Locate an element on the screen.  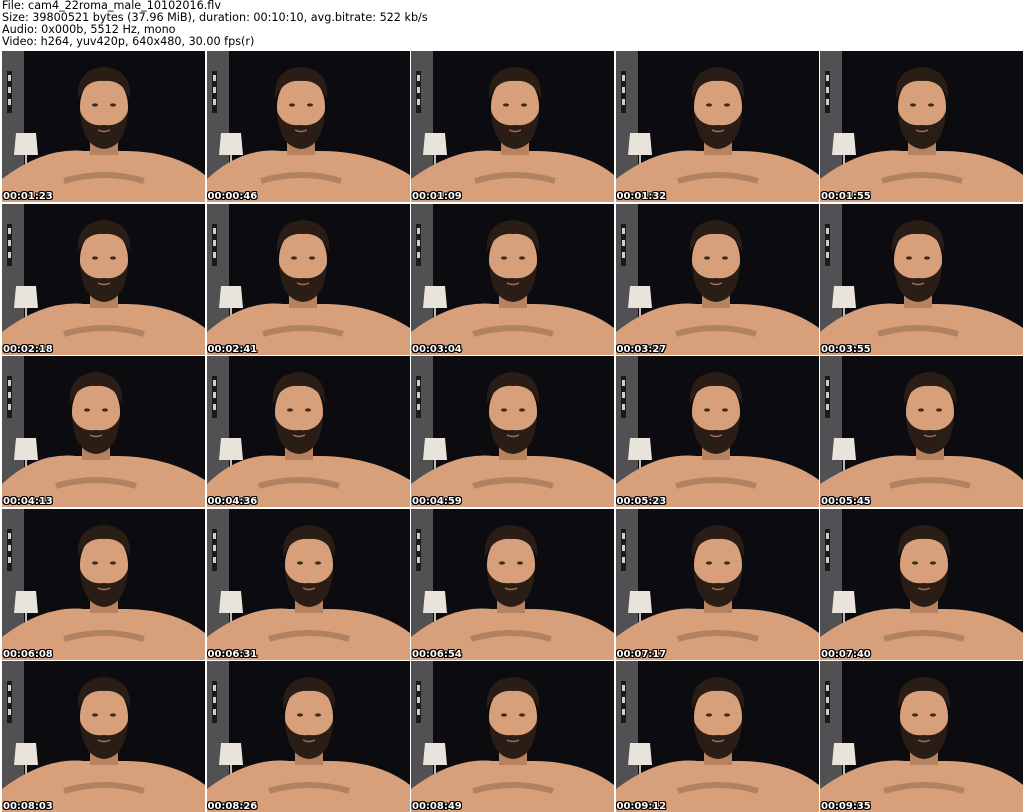
video-thumbnail: 00:04:59 is located at coordinates (512, 431).